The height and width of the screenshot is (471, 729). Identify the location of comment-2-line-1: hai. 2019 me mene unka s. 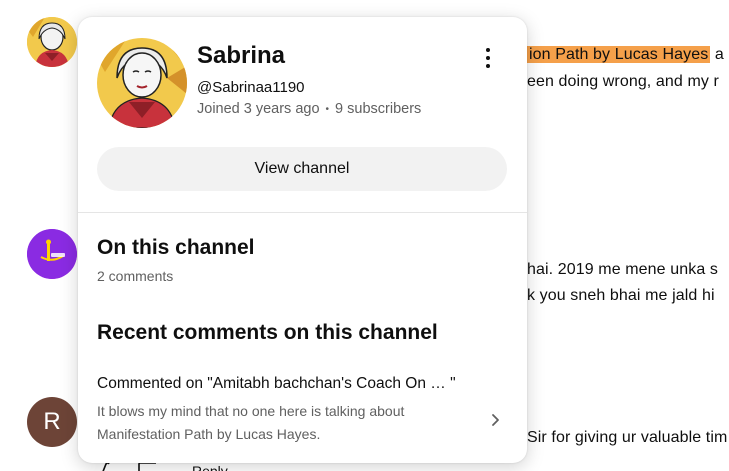
(622, 269).